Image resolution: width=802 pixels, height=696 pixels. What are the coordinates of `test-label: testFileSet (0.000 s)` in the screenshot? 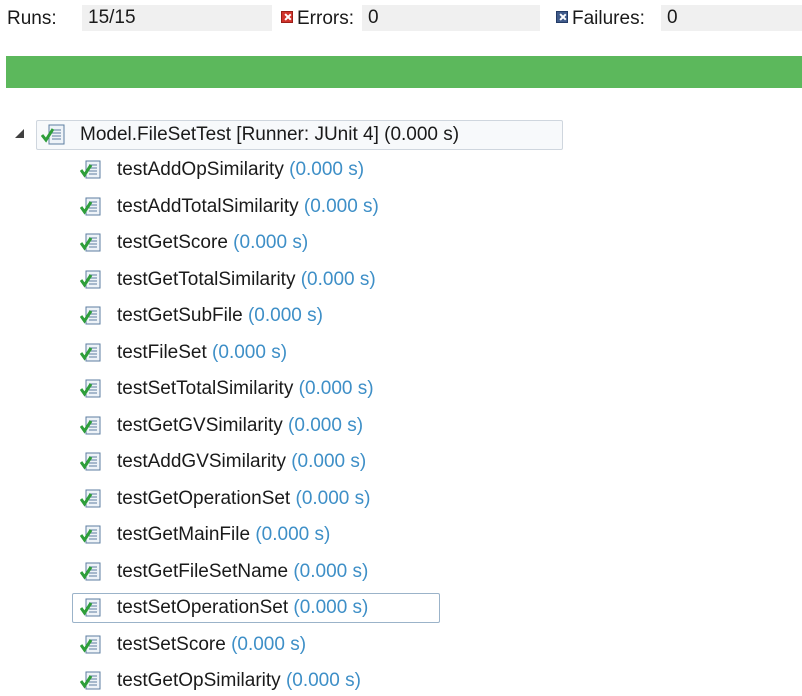 It's located at (202, 353).